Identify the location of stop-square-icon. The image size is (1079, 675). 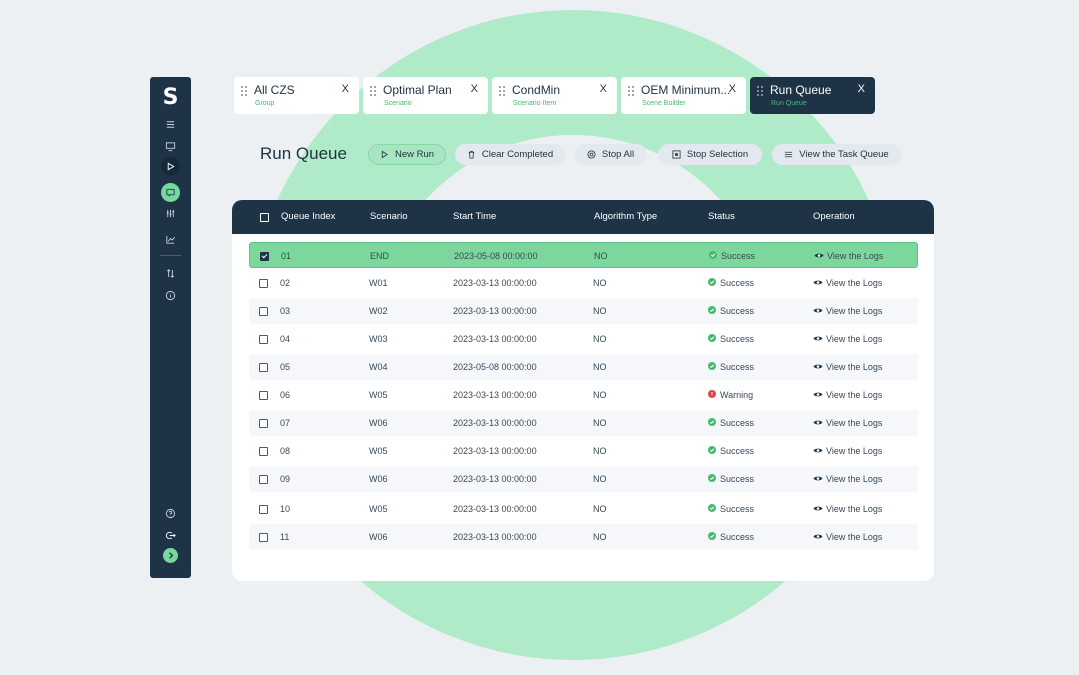
(676, 154).